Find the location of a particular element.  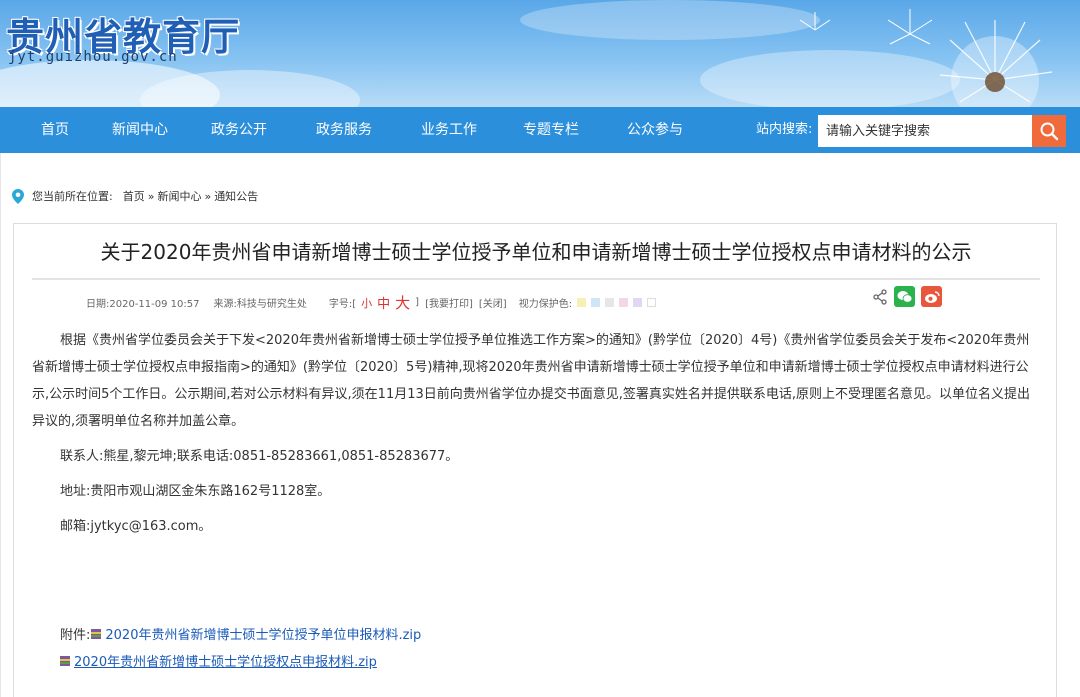

nav-item-participation: 公众参与 is located at coordinates (655, 130).